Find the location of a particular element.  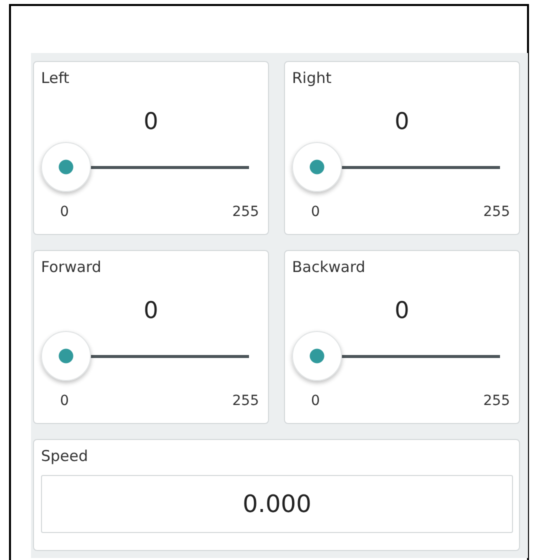

slider-label: Right is located at coordinates (312, 78).